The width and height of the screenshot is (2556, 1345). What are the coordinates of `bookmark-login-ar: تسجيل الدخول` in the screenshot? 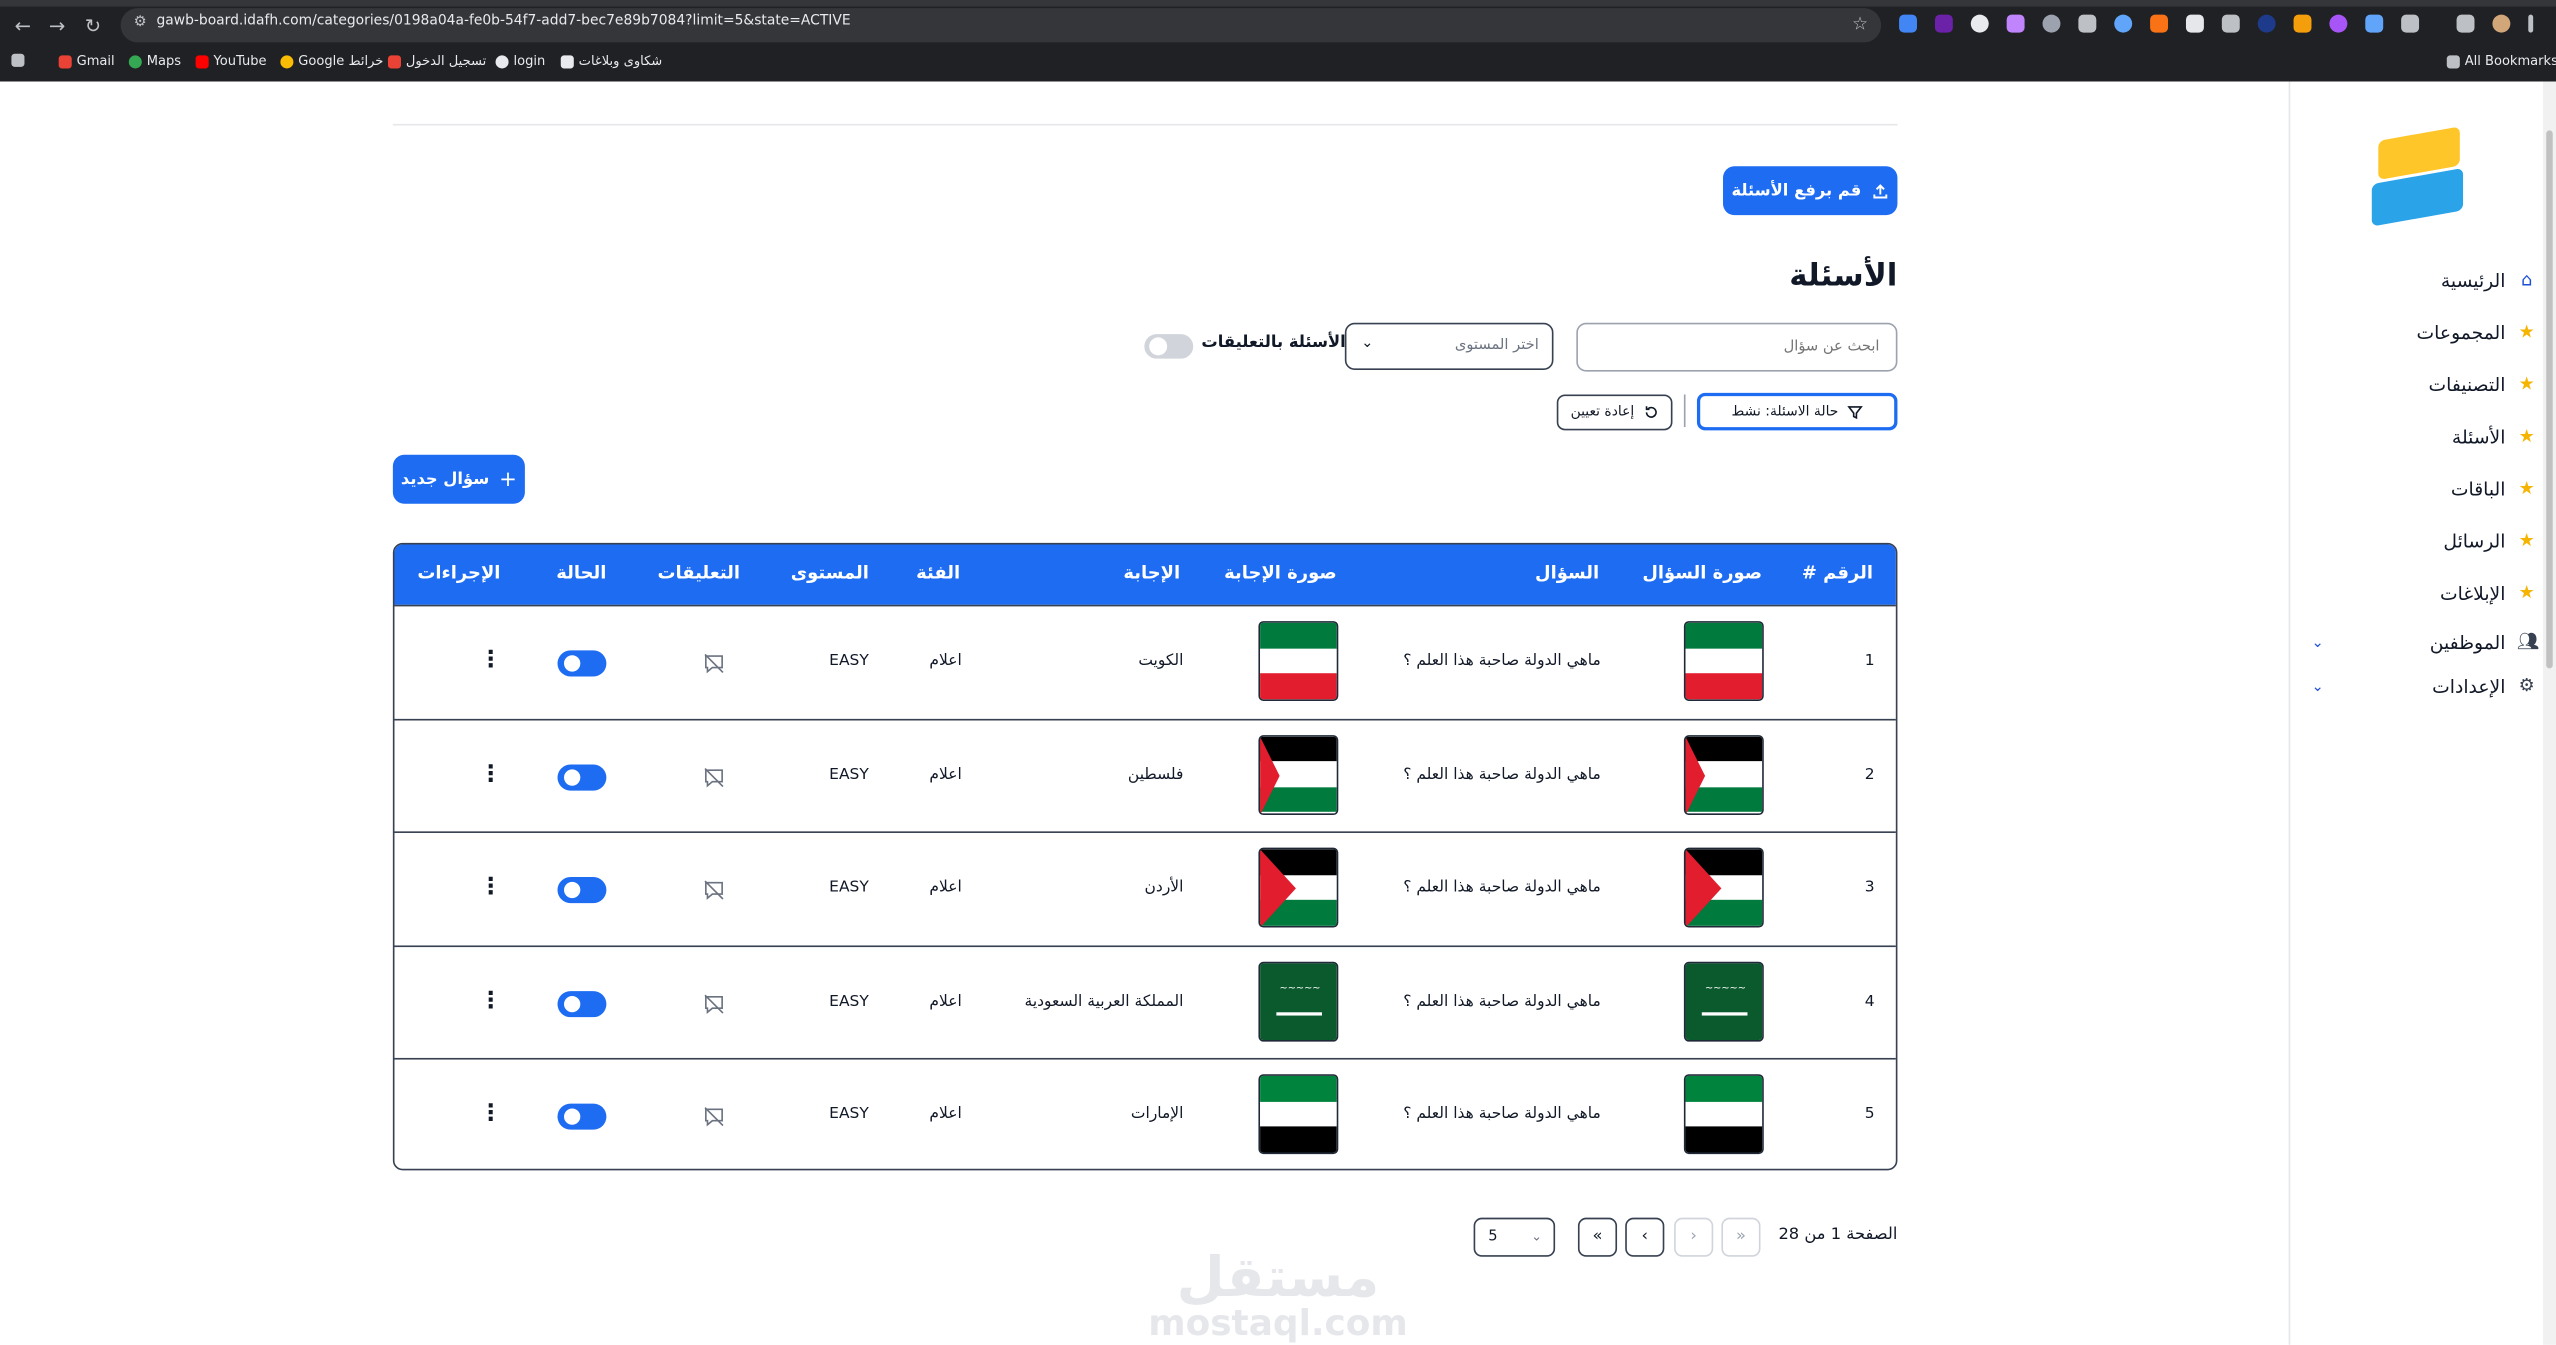 It's located at (436, 61).